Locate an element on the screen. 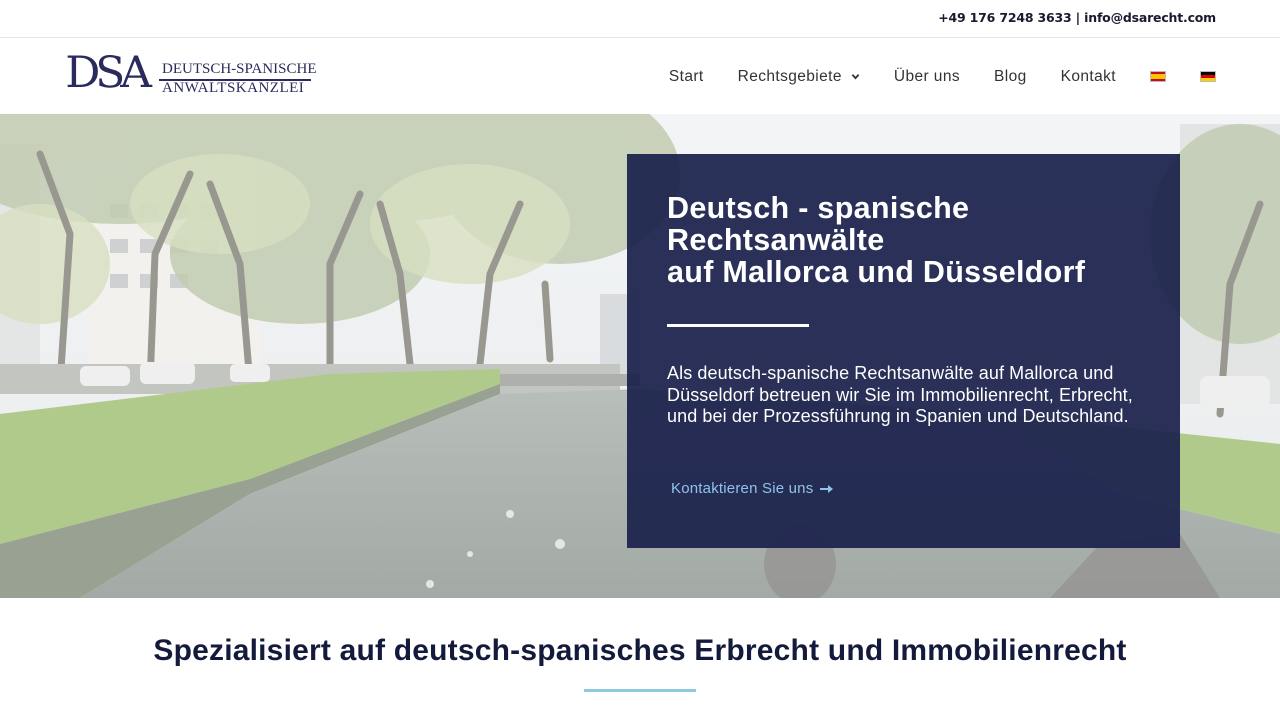  spain-flag-icon is located at coordinates (1158, 76).